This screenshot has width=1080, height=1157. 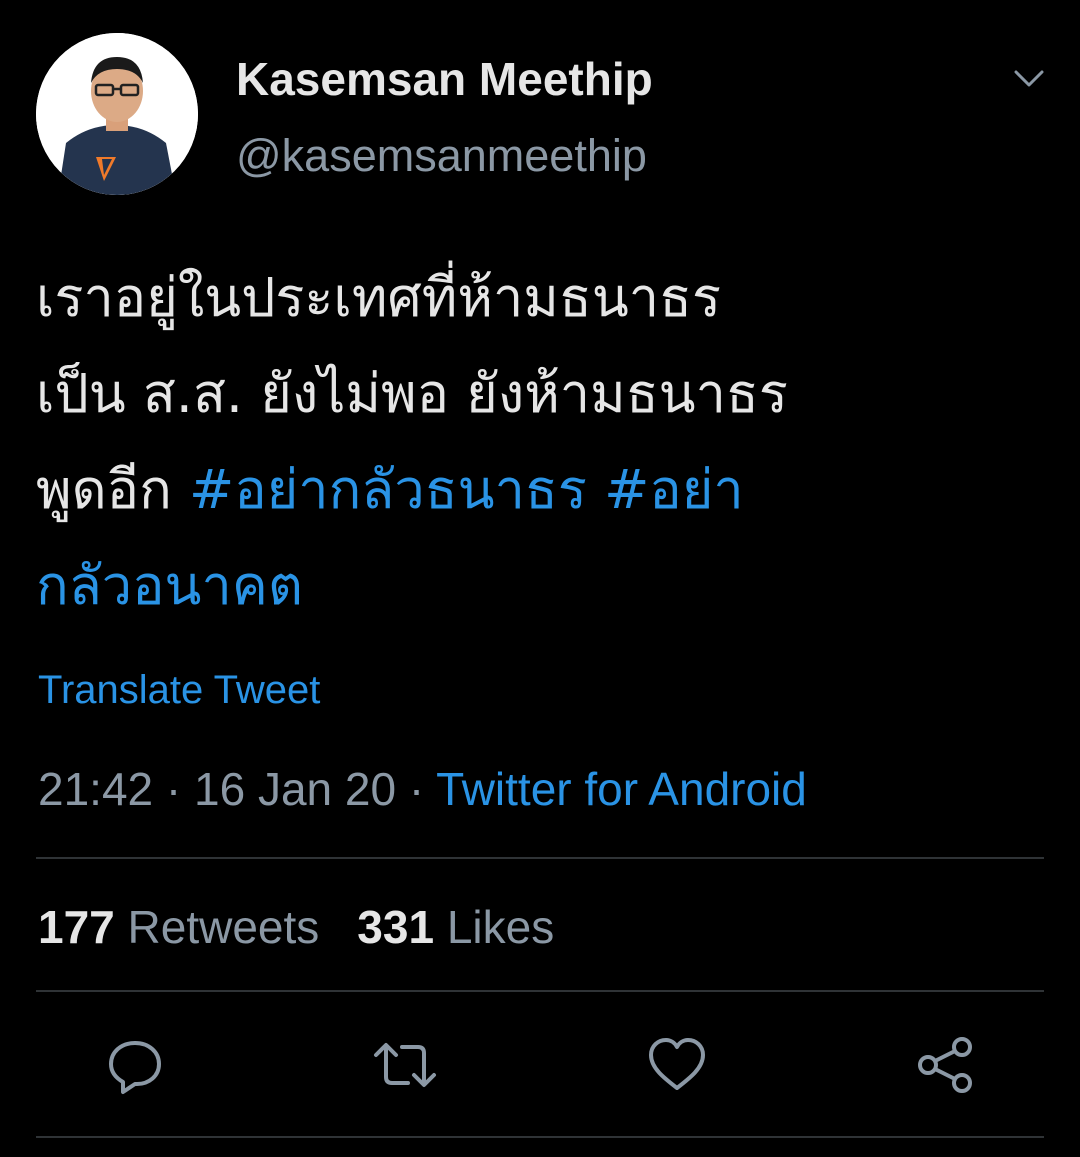 What do you see at coordinates (169, 585) in the screenshot?
I see `hashtag-link-continued: กลัวอนาคต` at bounding box center [169, 585].